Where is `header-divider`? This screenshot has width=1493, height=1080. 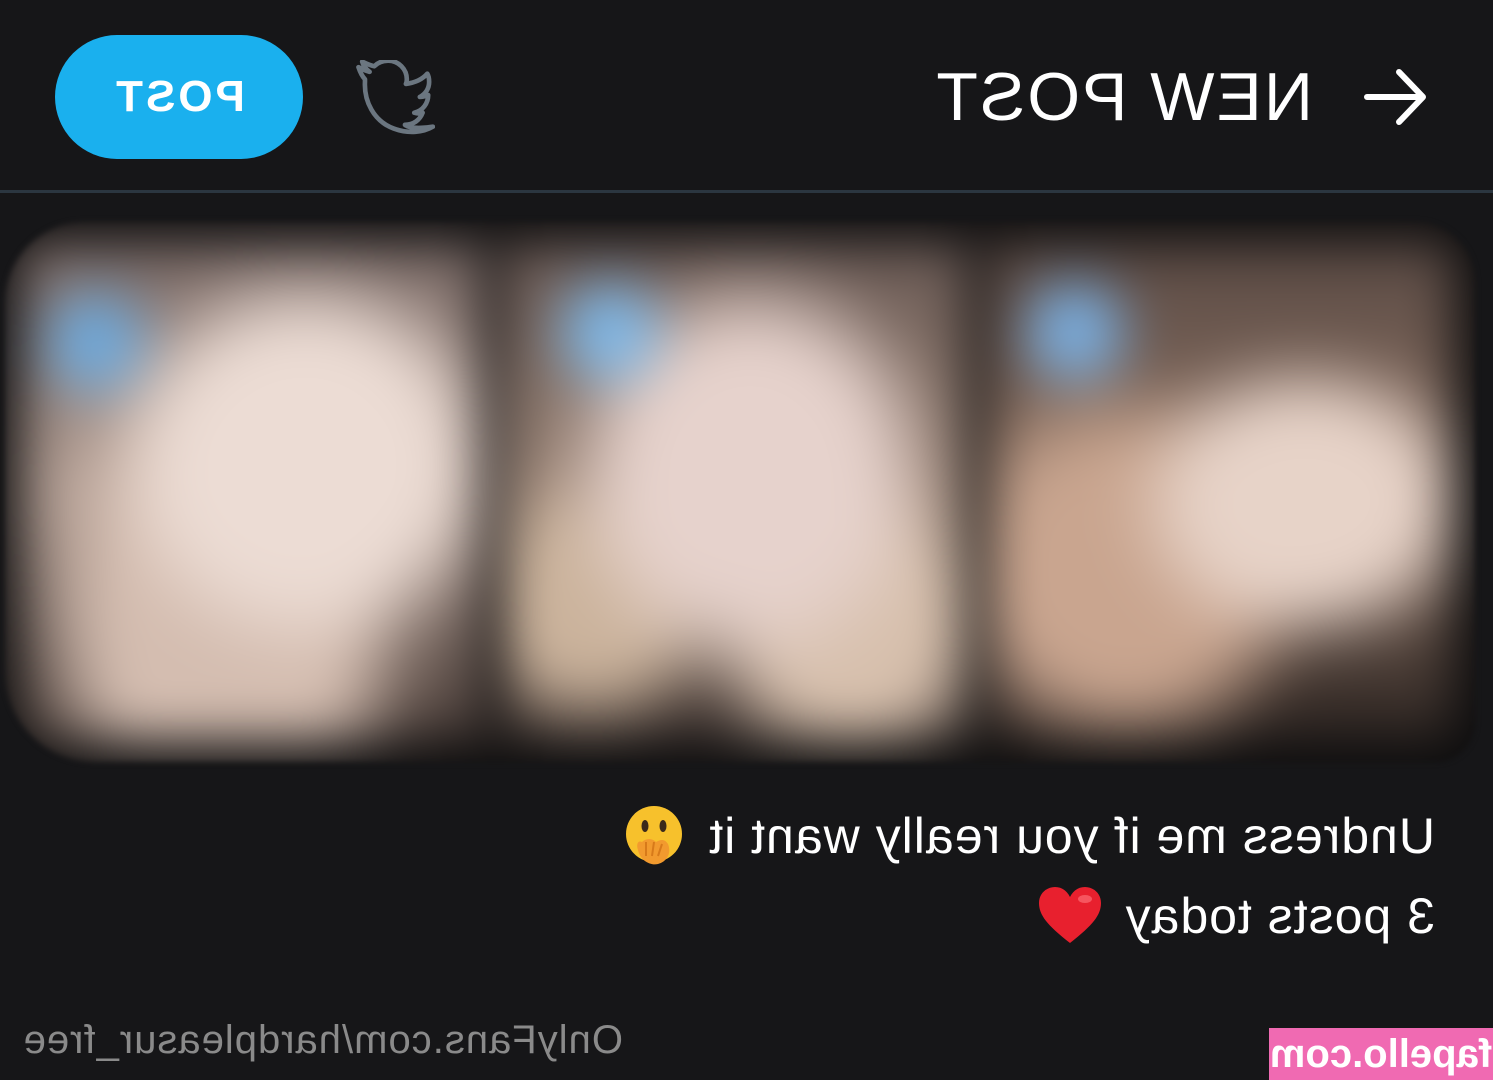 header-divider is located at coordinates (746, 191).